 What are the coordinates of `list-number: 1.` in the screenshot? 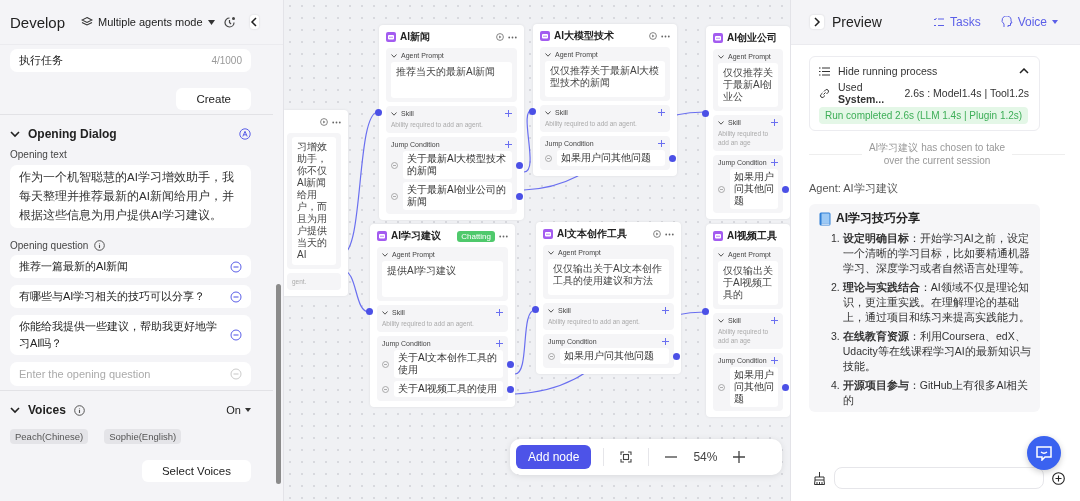 It's located at (835, 238).